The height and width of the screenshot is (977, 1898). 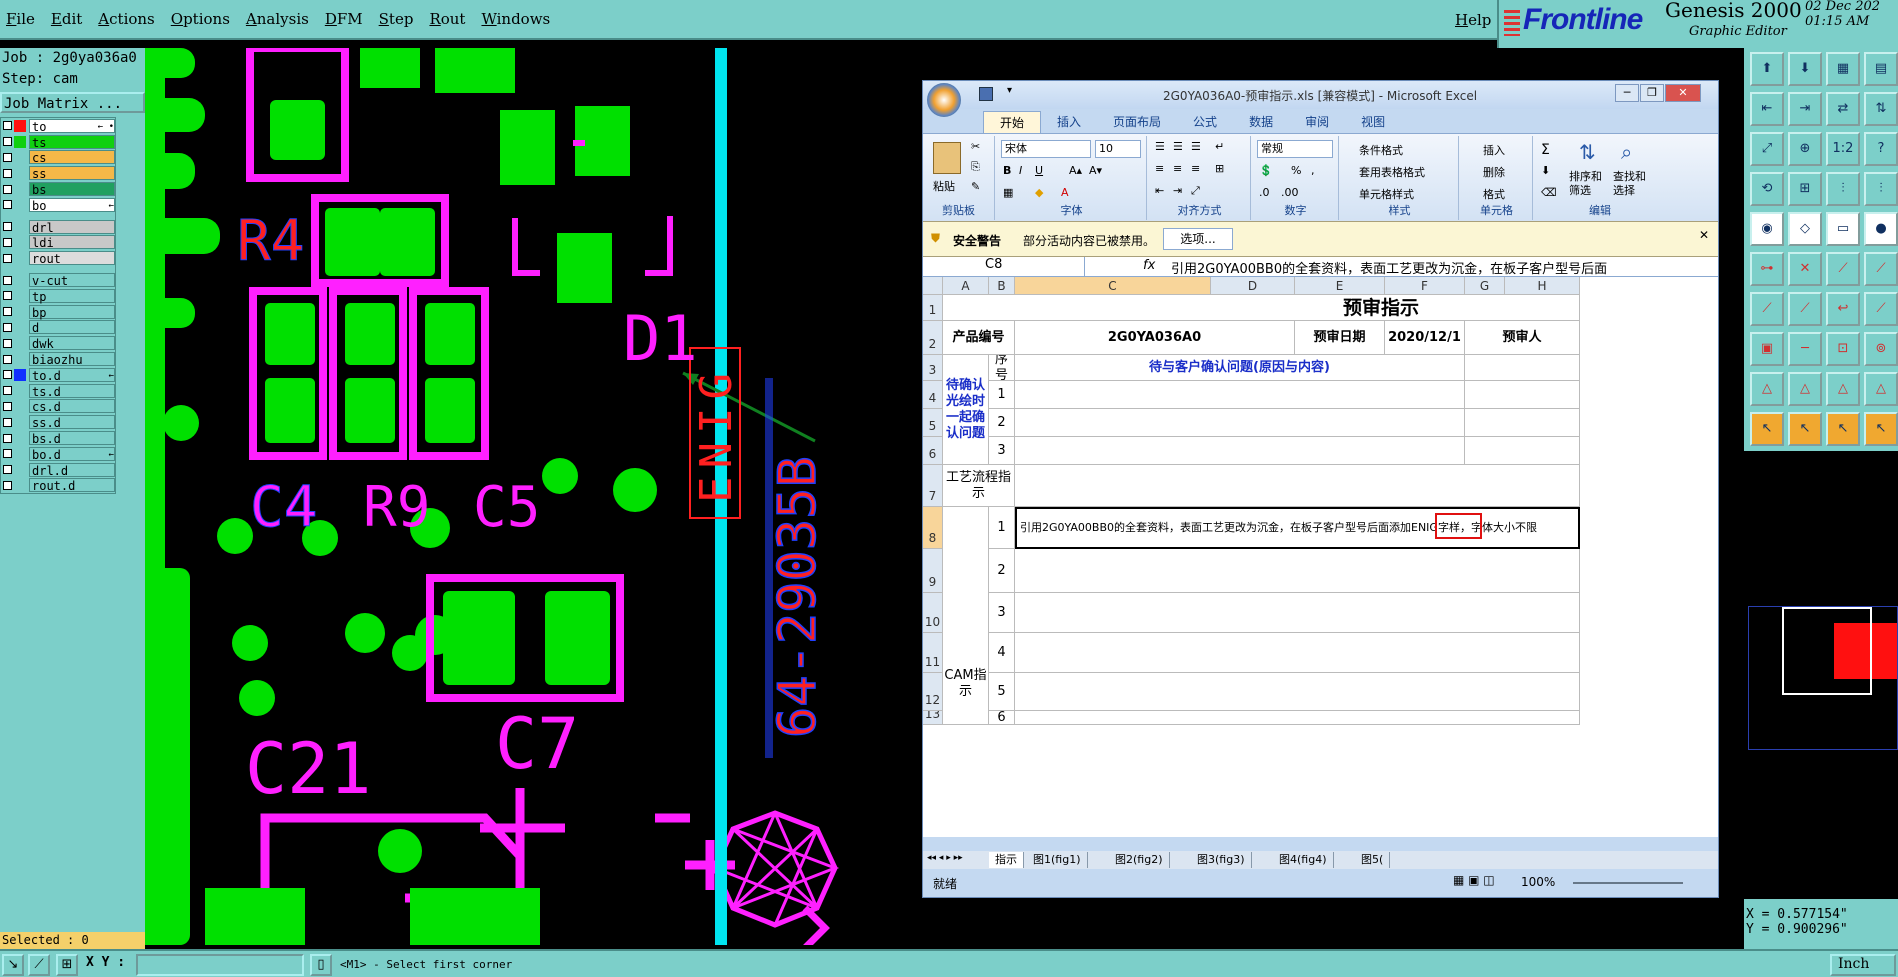 What do you see at coordinates (933, 571) in the screenshot?
I see `row-header: 9` at bounding box center [933, 571].